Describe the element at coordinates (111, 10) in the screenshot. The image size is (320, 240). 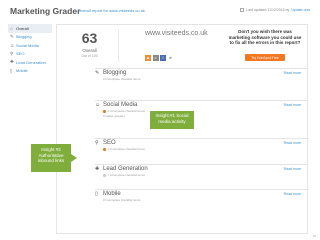
I see `report-subtitle: Overall report for www.visiteeds.co.uk` at that location.